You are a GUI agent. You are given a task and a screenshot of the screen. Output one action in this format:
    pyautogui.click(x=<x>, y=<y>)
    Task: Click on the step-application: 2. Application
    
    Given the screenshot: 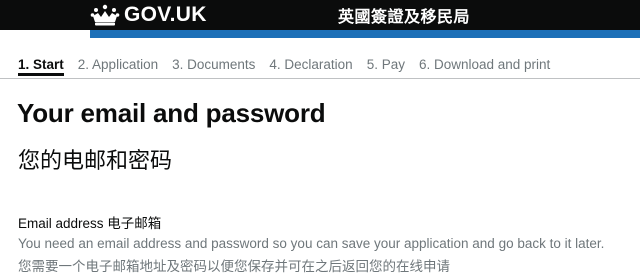 What is the action you would take?
    pyautogui.click(x=118, y=64)
    